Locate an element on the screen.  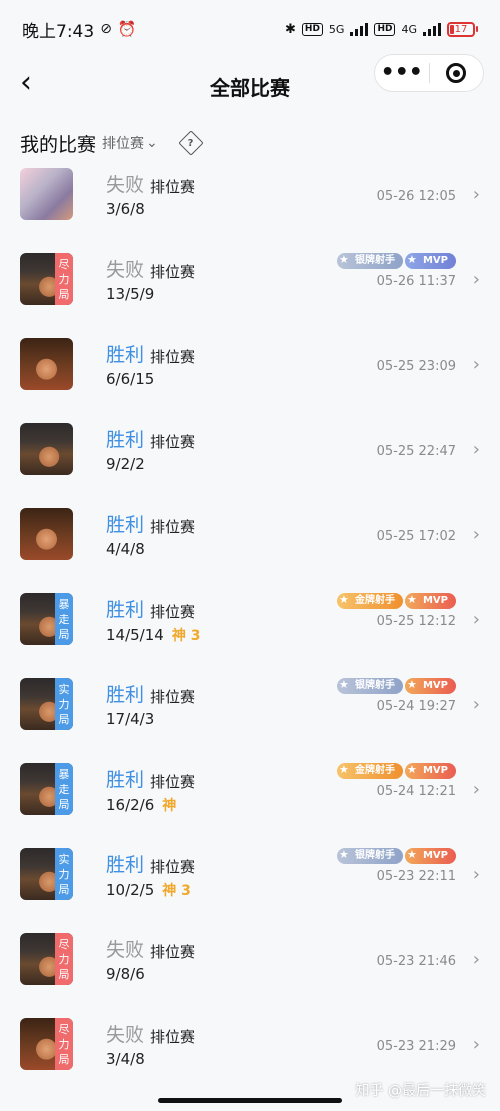
battery-level: 17 is located at coordinates (461, 29).